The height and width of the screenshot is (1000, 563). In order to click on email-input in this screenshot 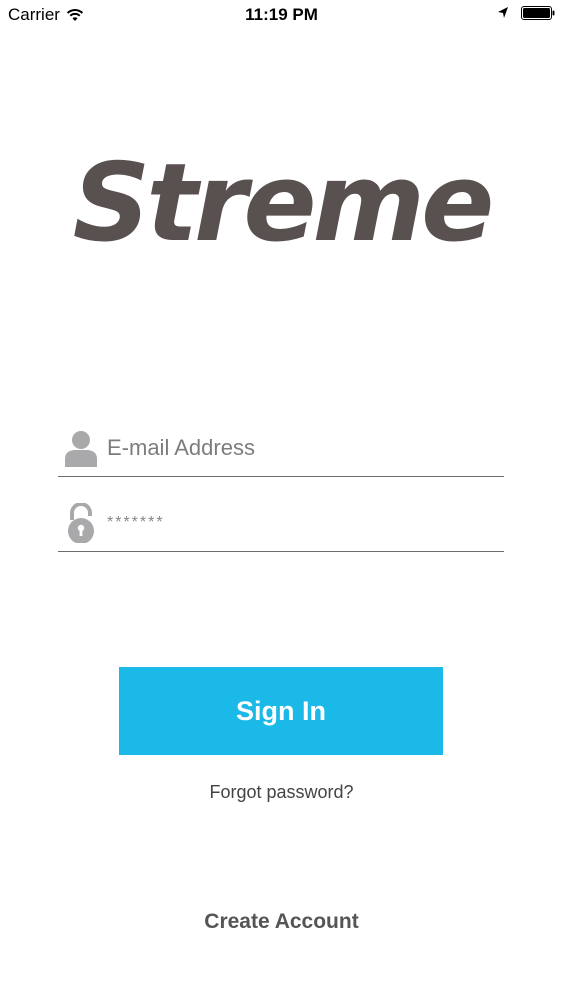, I will do `click(297, 448)`.